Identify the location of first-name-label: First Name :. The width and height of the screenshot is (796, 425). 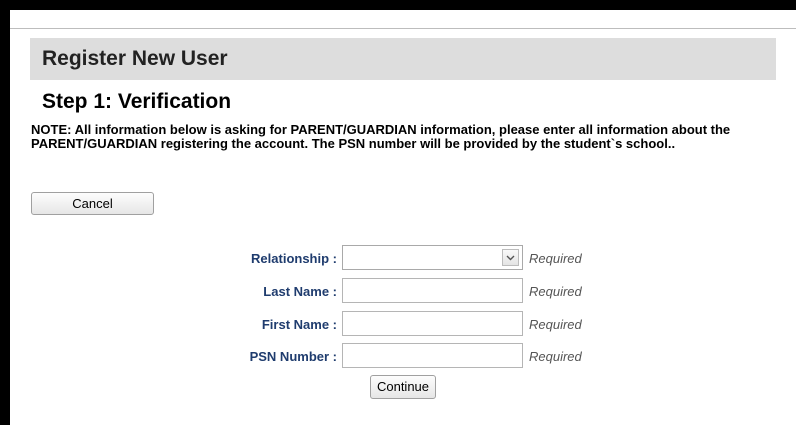
(299, 324).